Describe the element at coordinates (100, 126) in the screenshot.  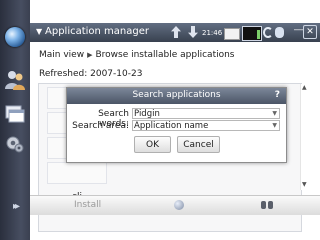
I see `search-area-label: Search area:` at that location.